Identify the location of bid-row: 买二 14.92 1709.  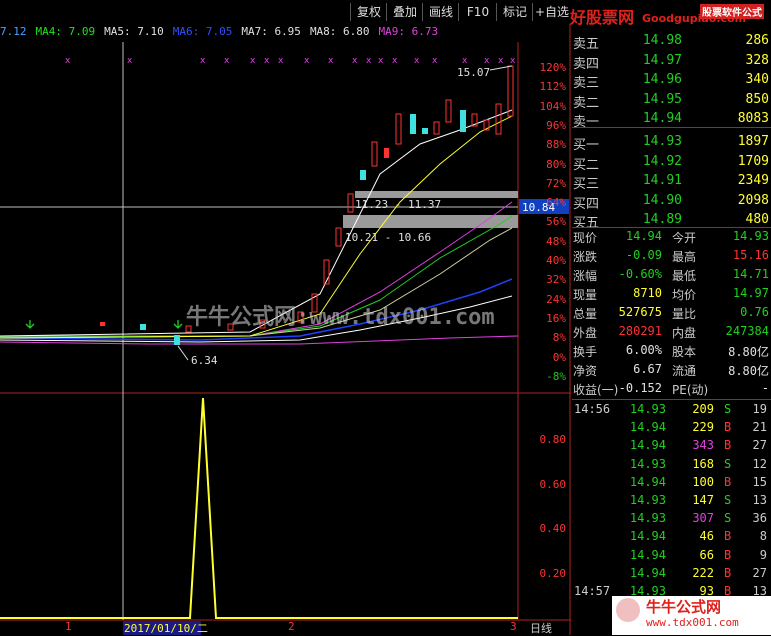
(671, 163).